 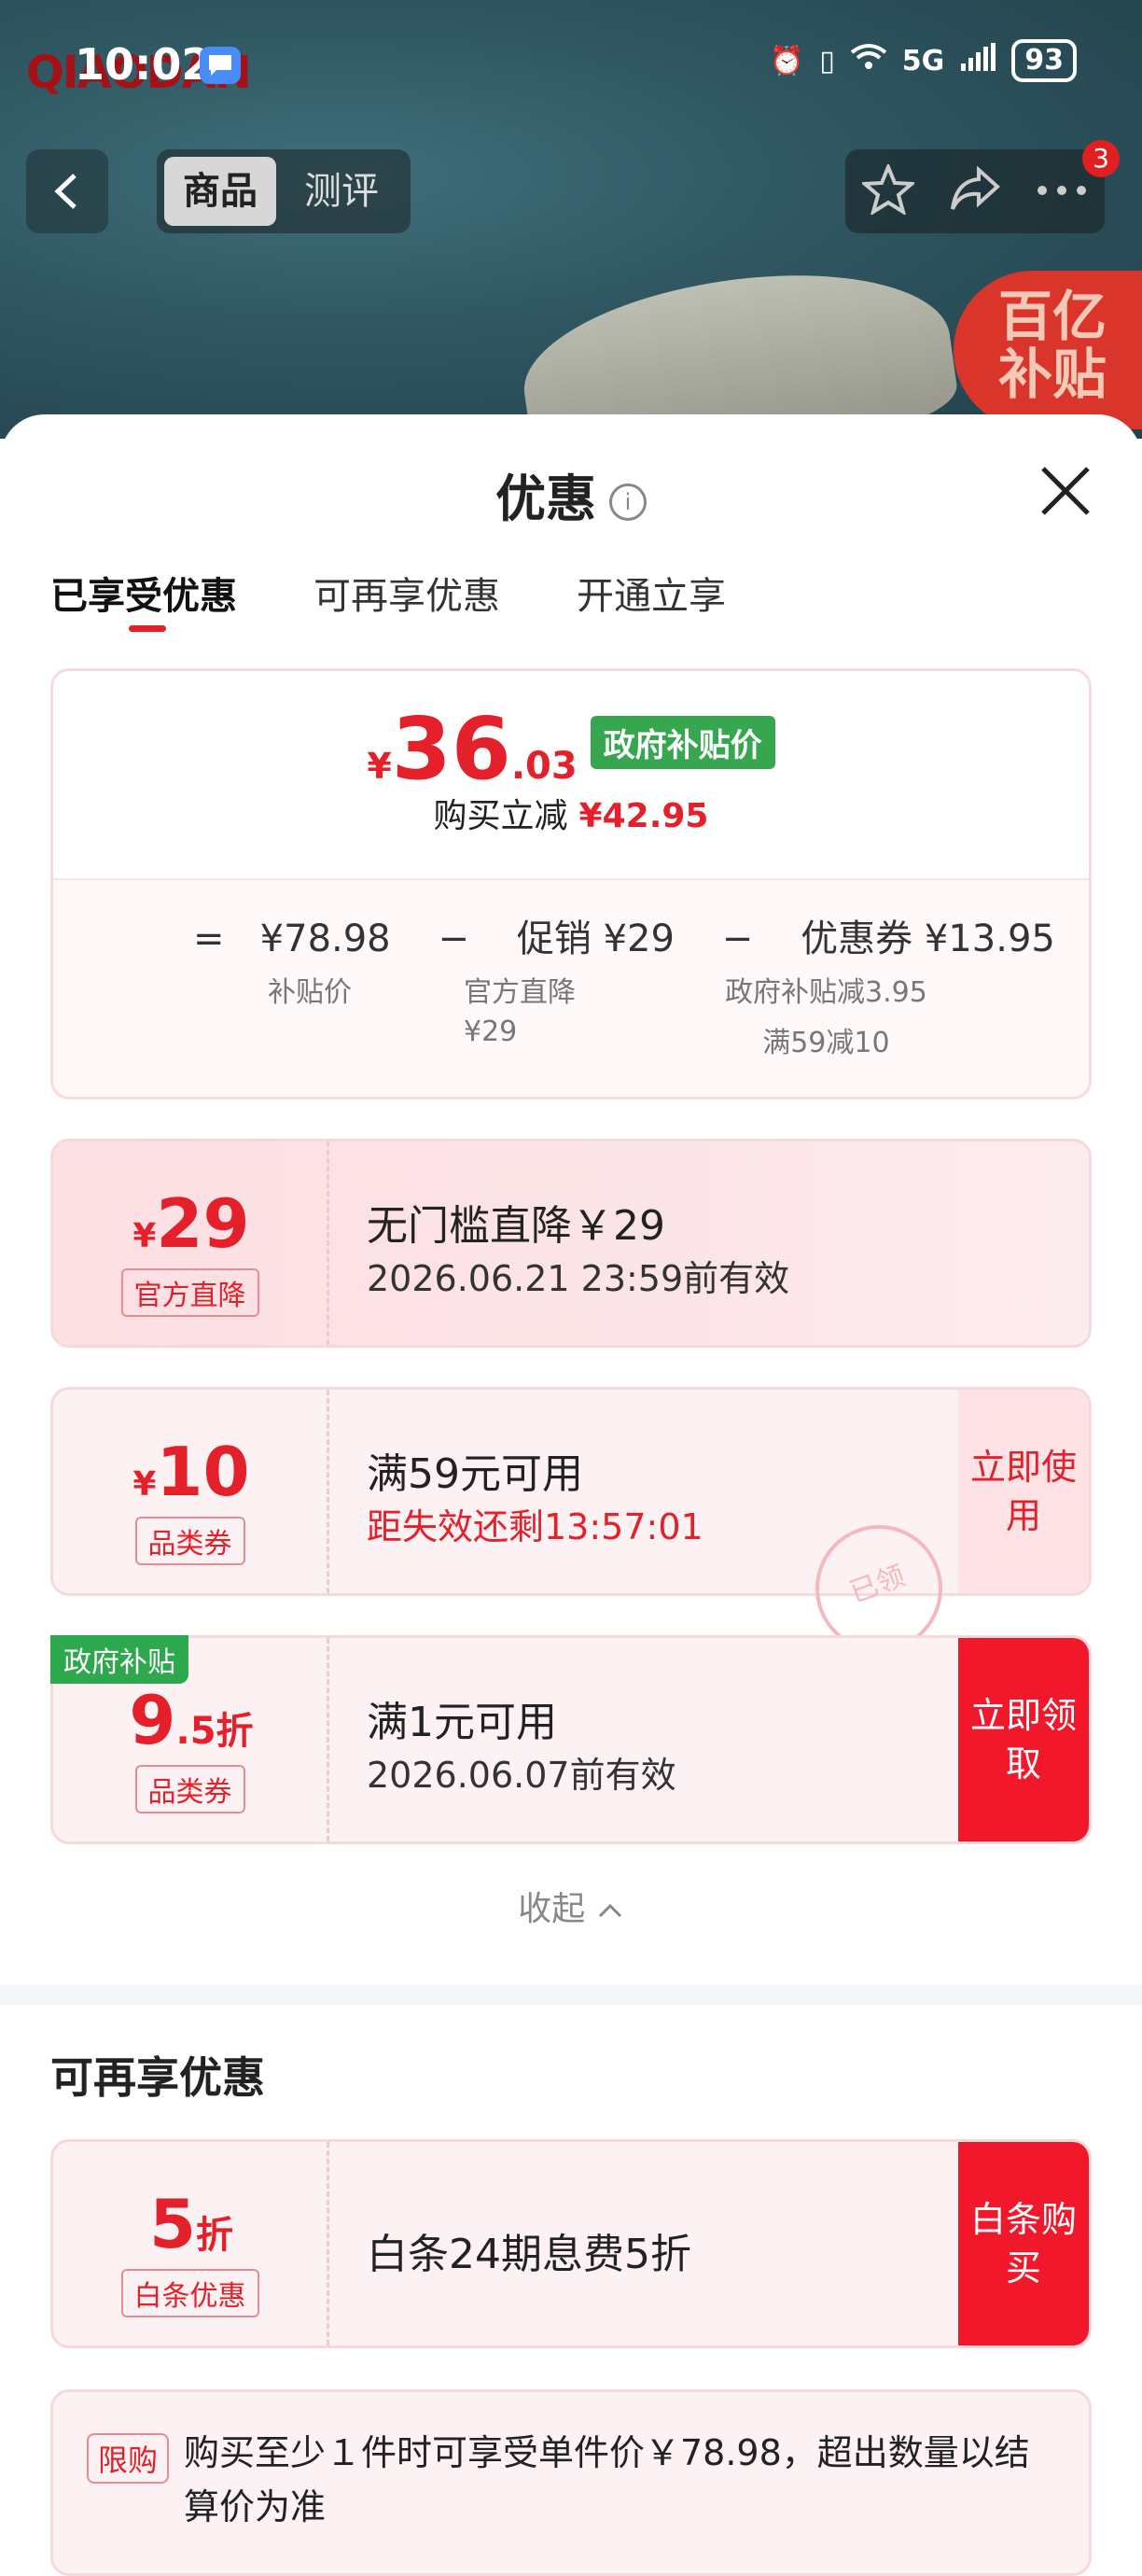 What do you see at coordinates (651, 593) in the screenshot?
I see `tab-activate: 开通立享` at bounding box center [651, 593].